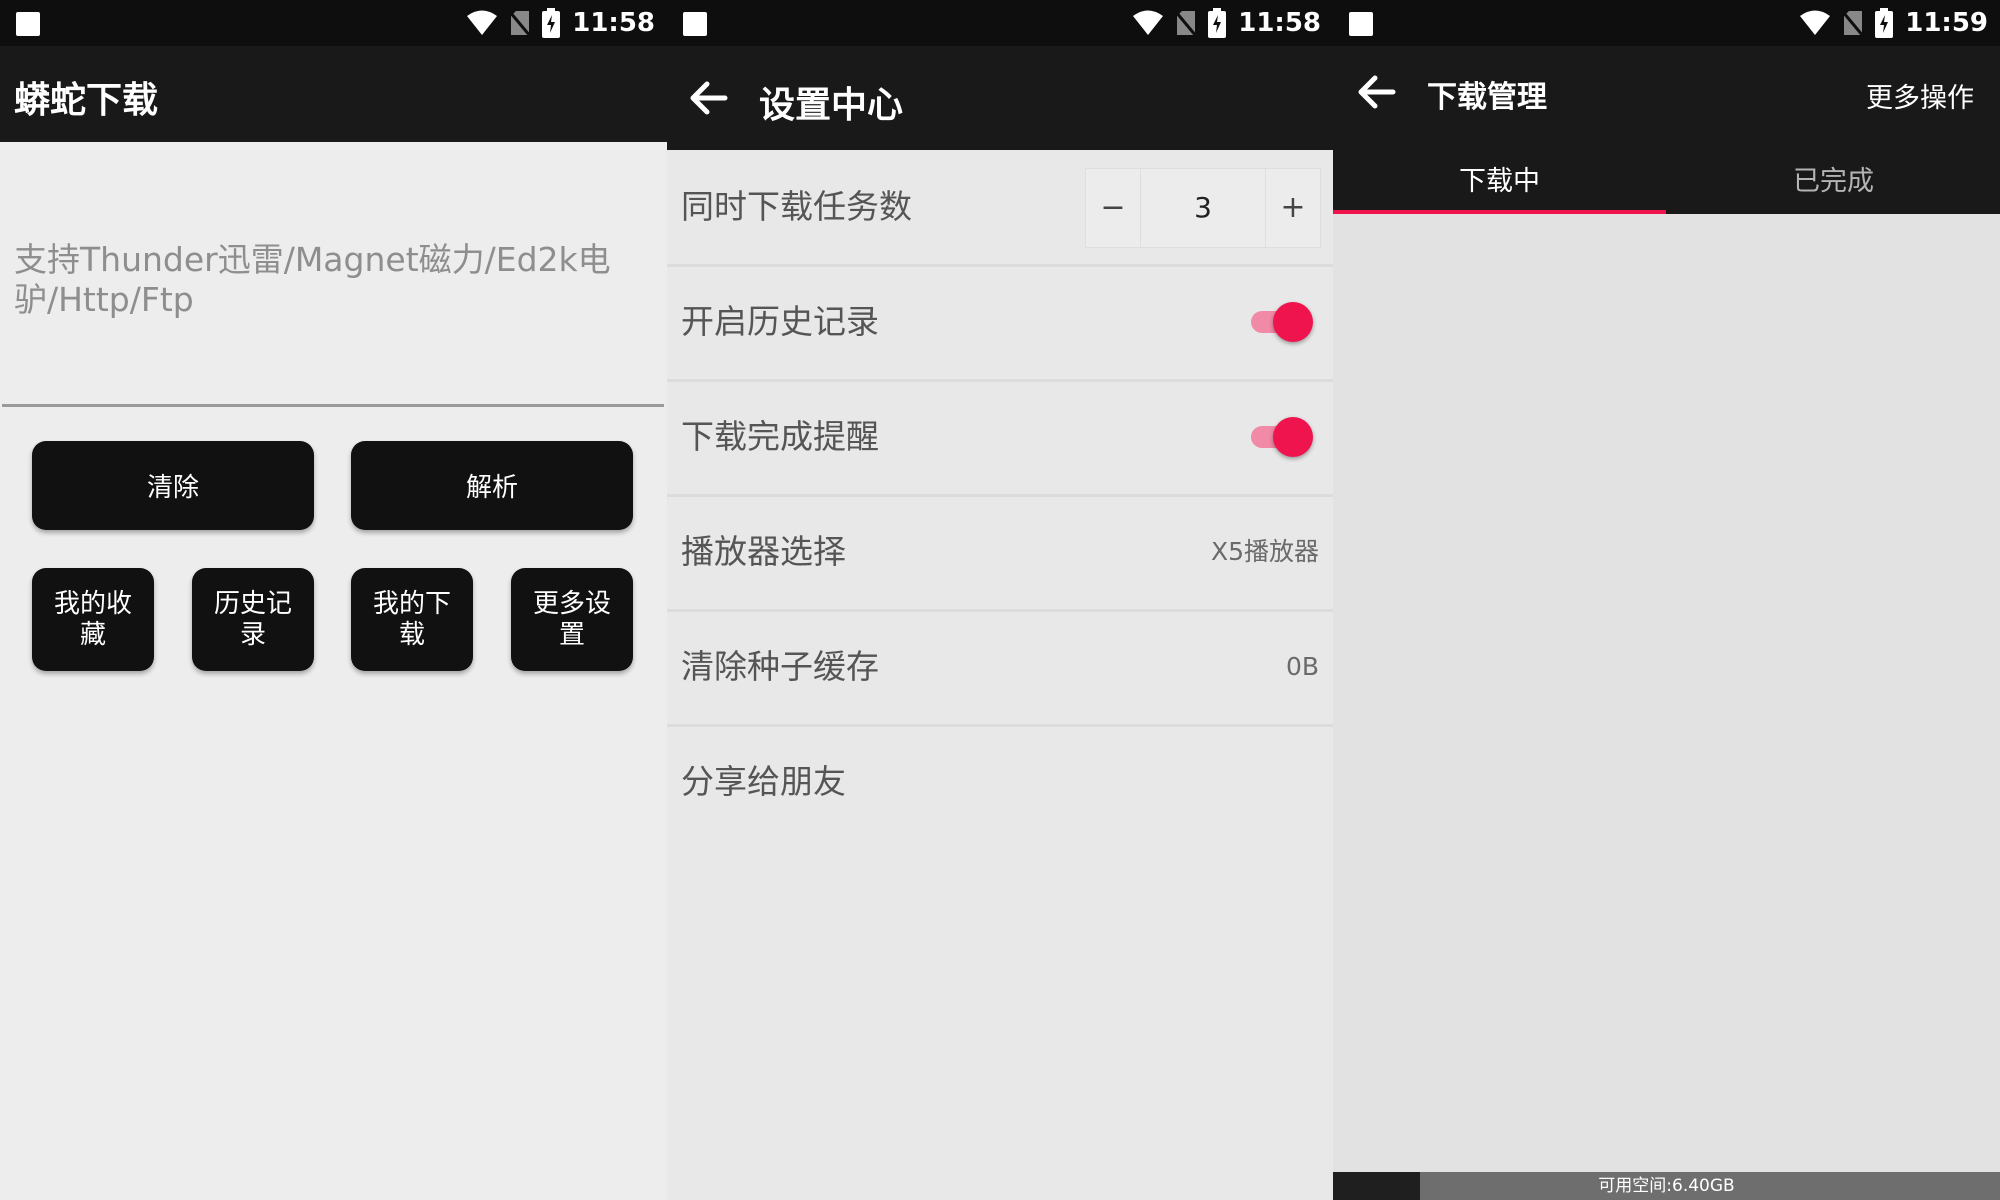  I want to click on setting-label: 分享给朋友, so click(763, 781).